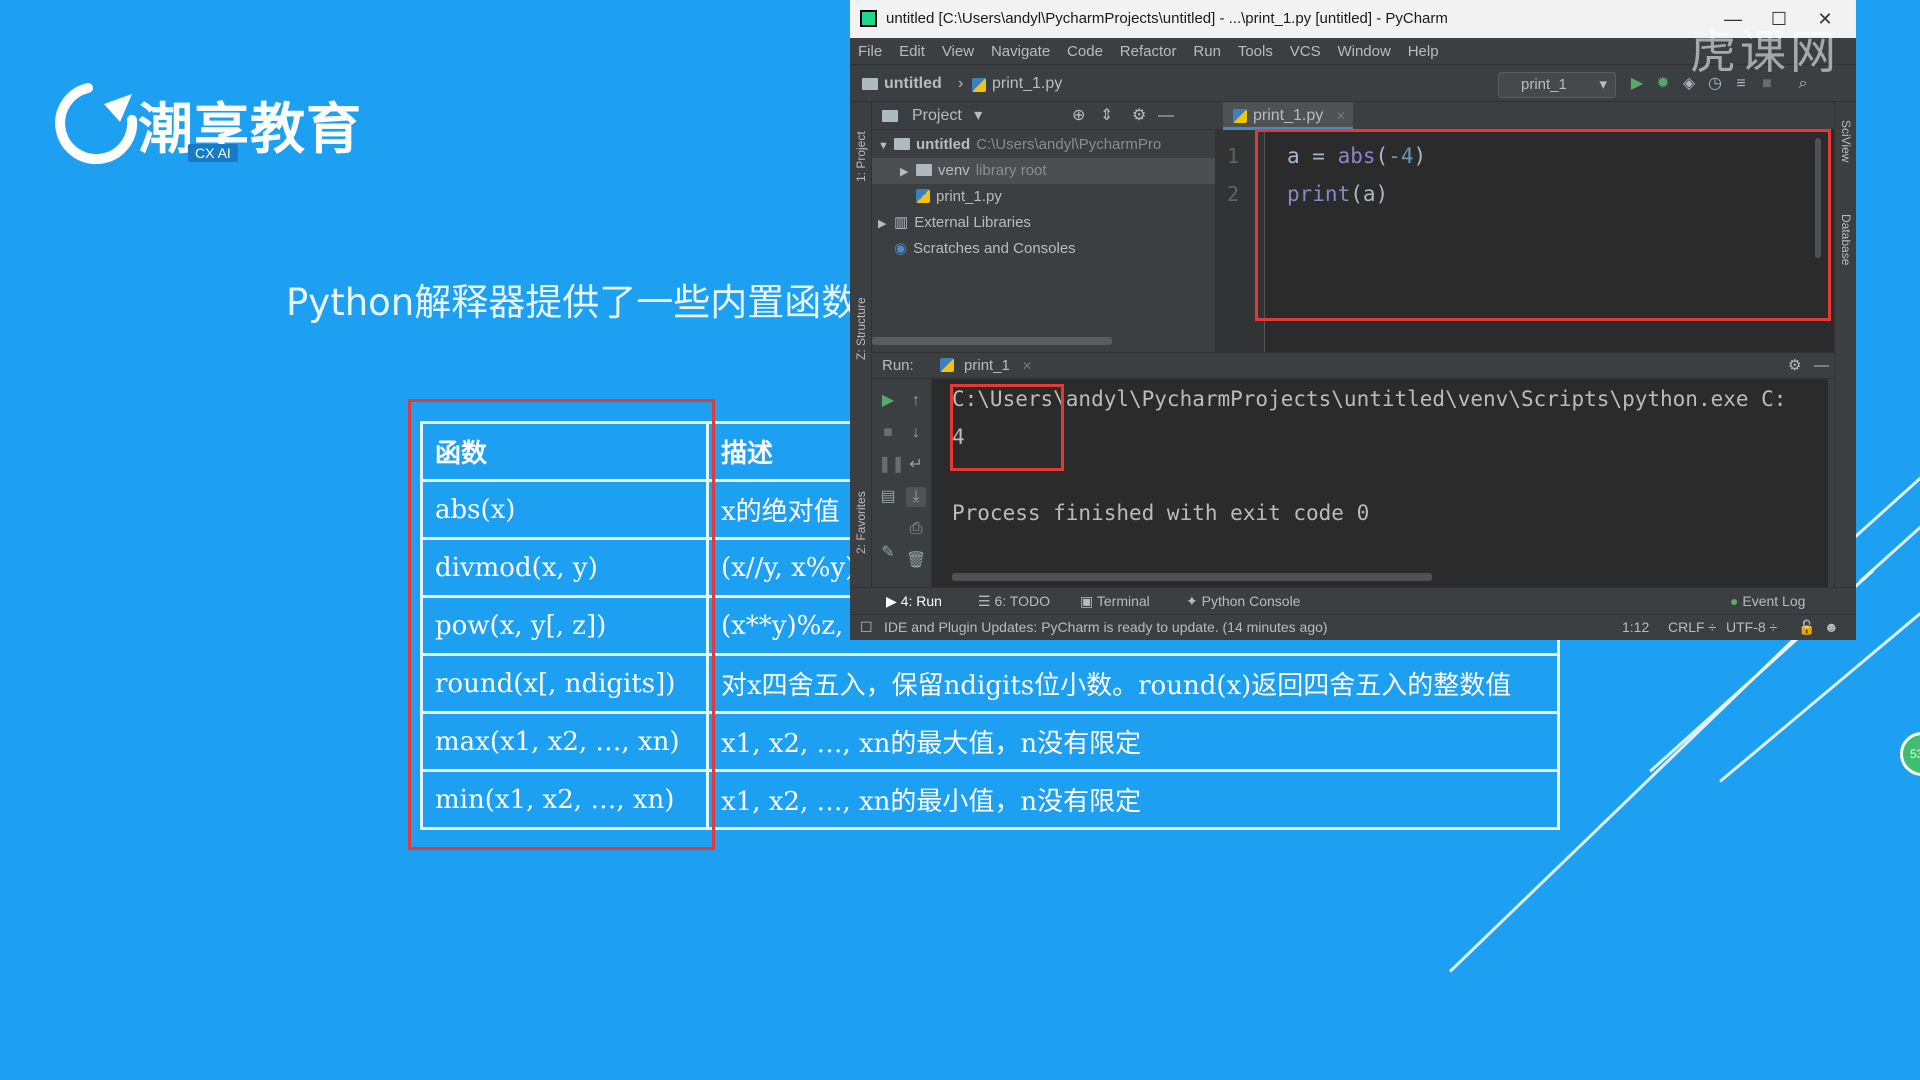 The image size is (1920, 1080). Describe the element at coordinates (1910, 754) in the screenshot. I see `page-indicator-badge: 53` at that location.